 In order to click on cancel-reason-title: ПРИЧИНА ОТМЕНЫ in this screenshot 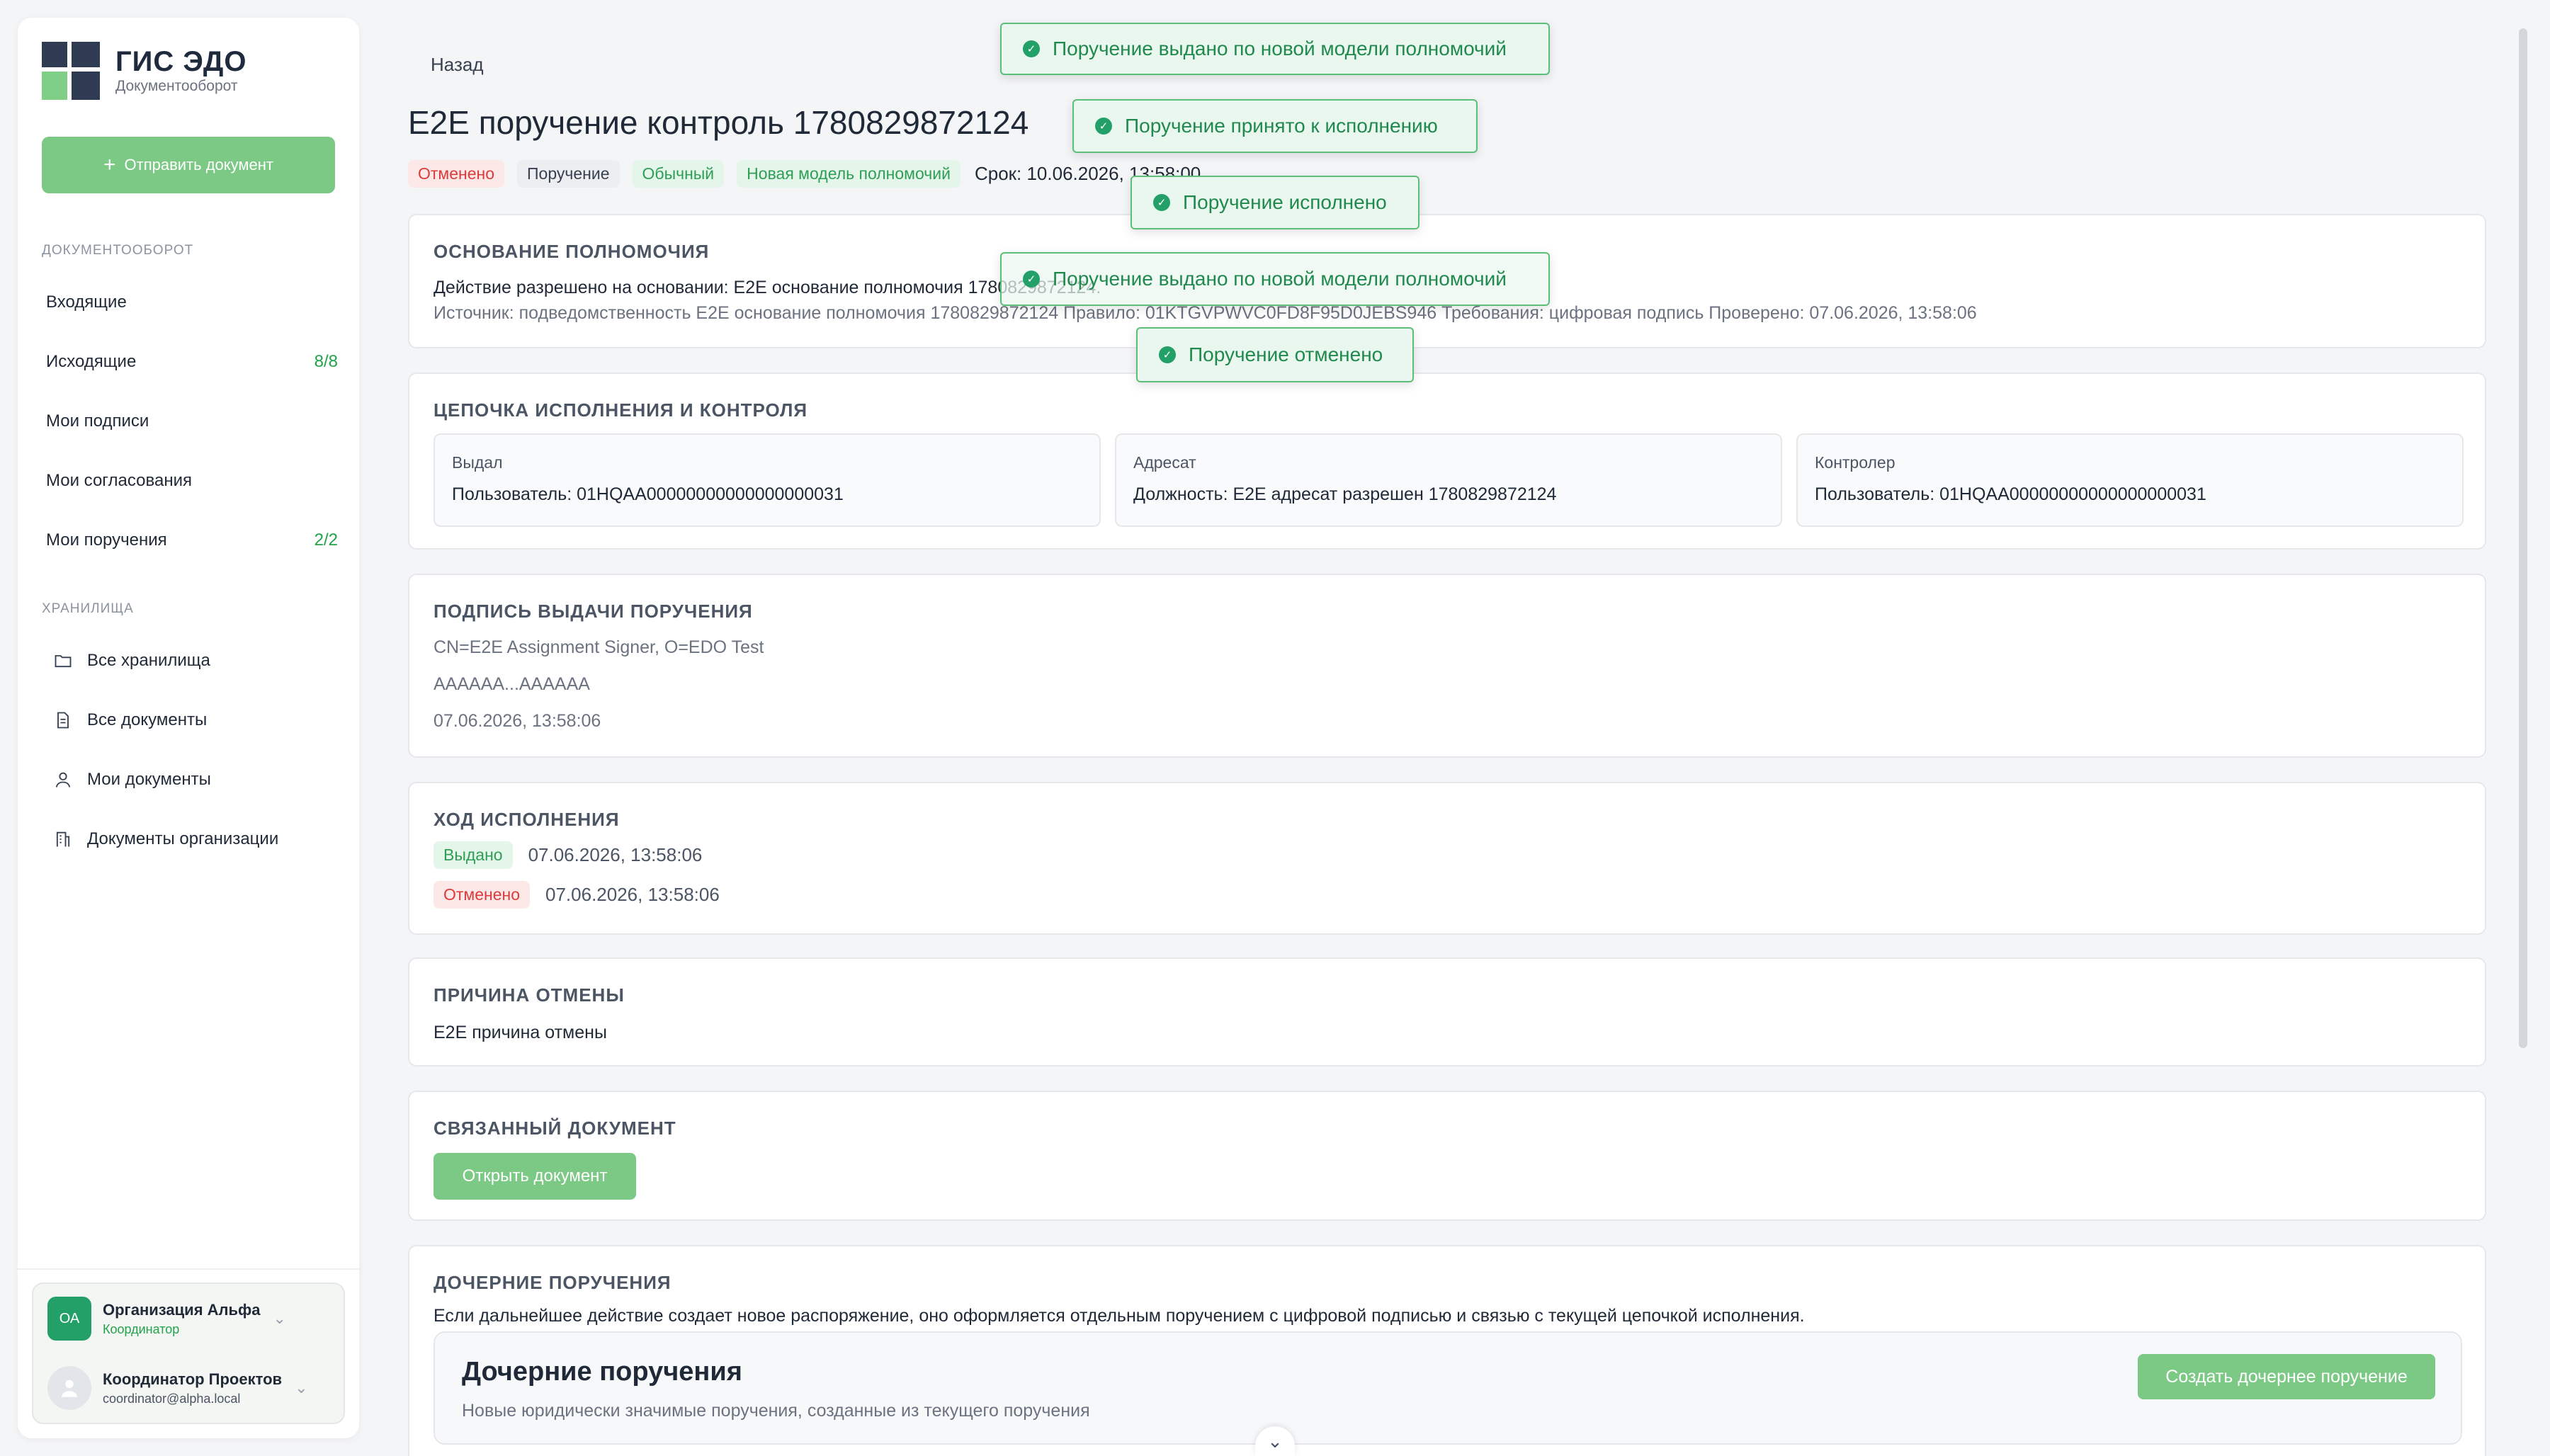, I will do `click(530, 995)`.